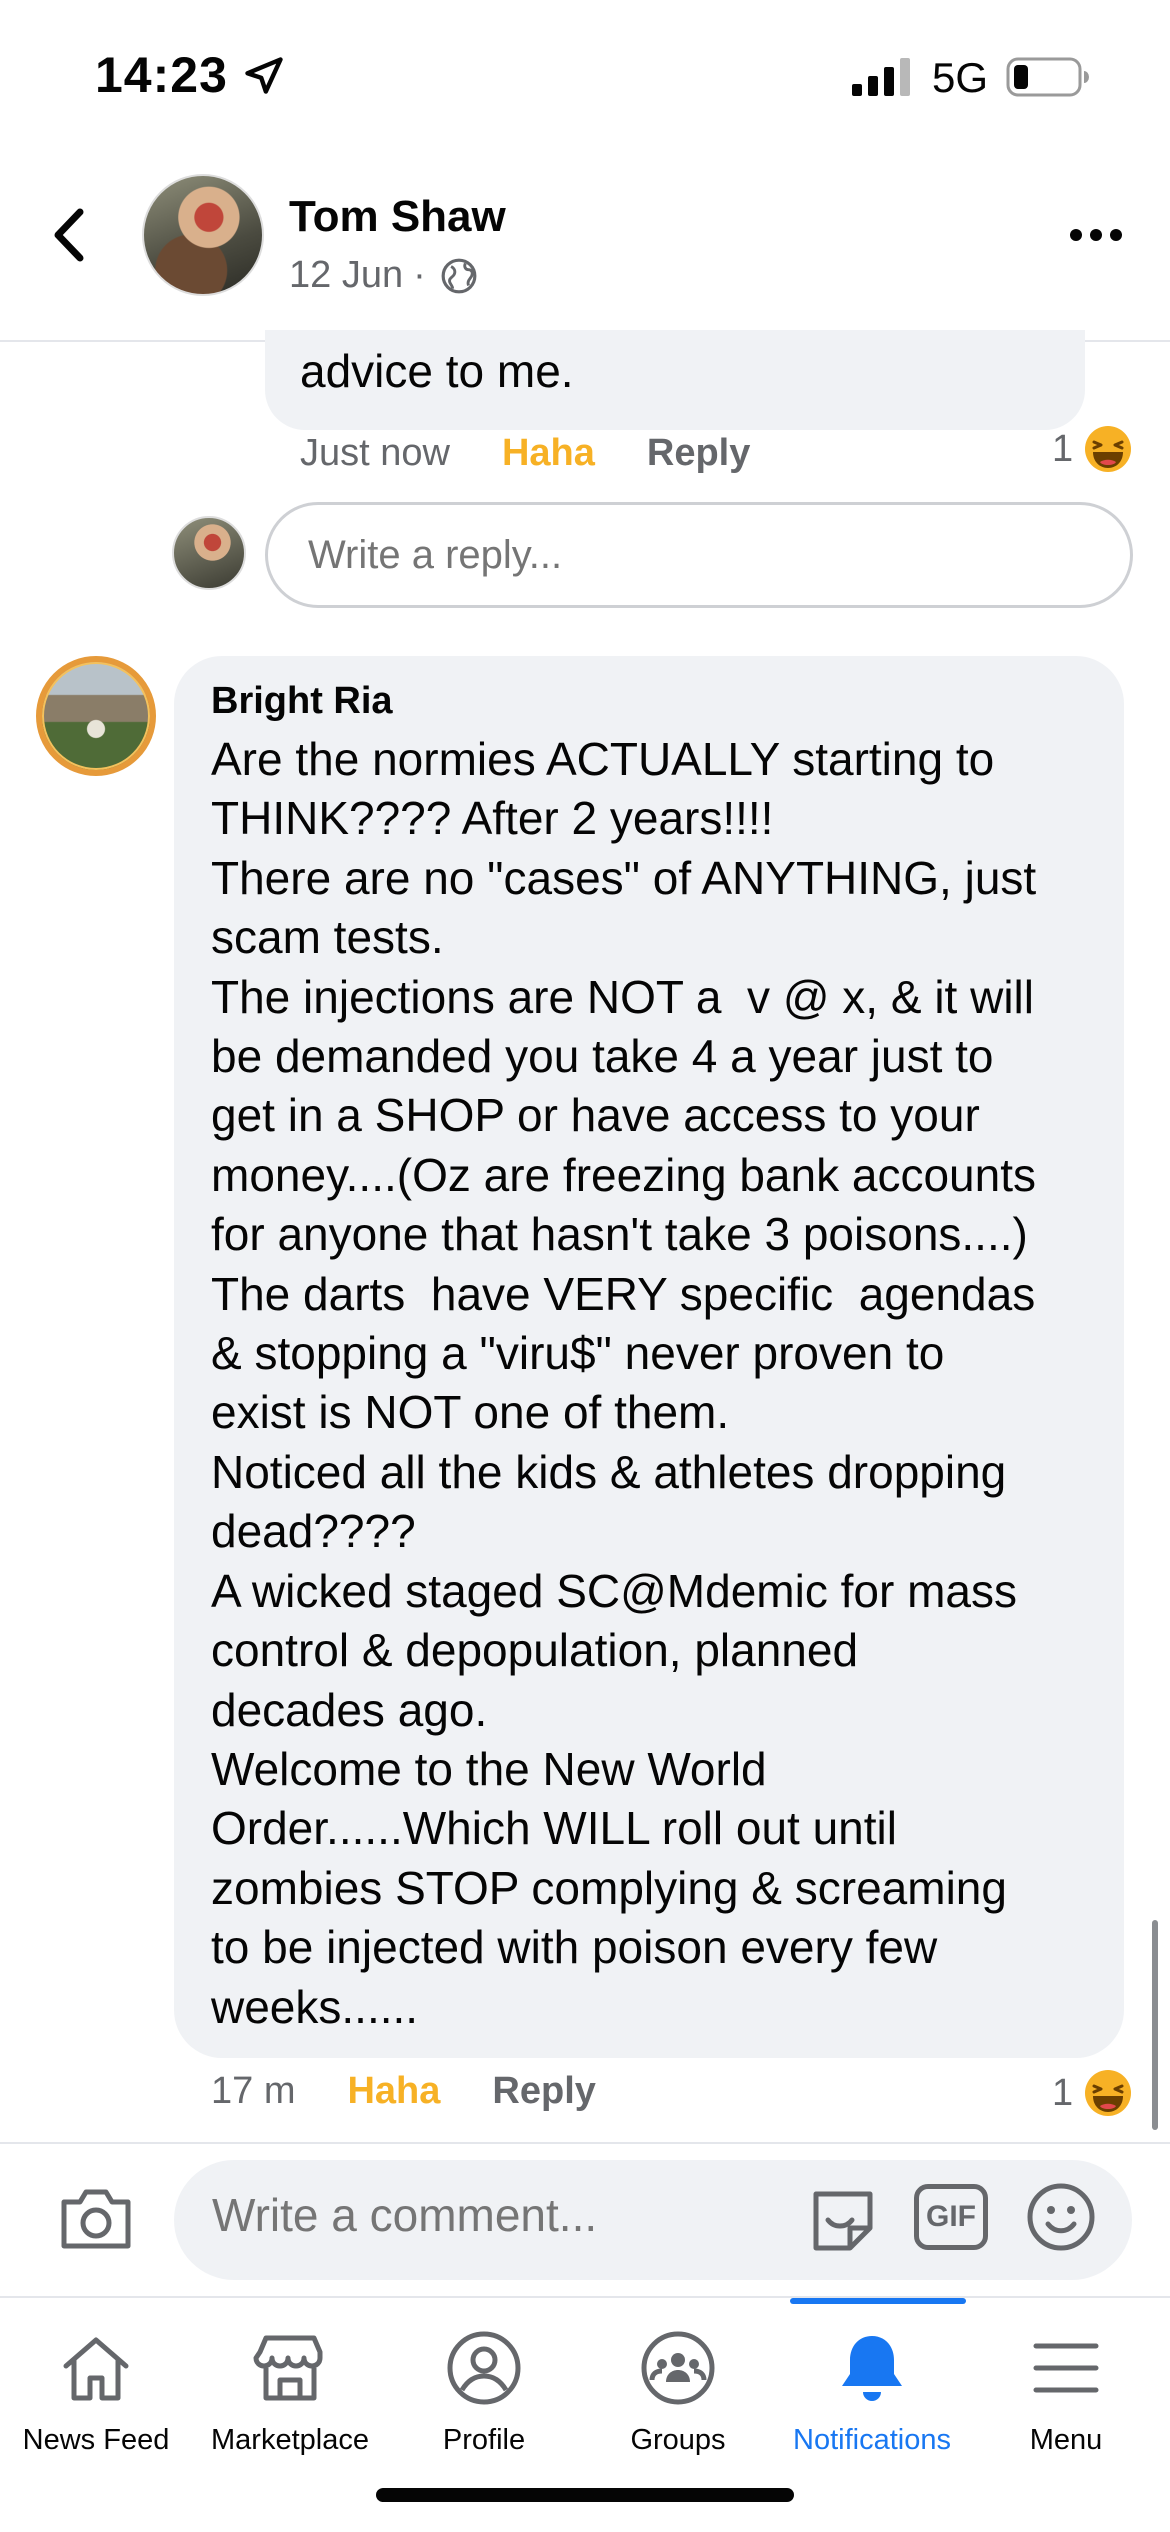 The image size is (1170, 2532). What do you see at coordinates (585, 2495) in the screenshot?
I see `home-indicator` at bounding box center [585, 2495].